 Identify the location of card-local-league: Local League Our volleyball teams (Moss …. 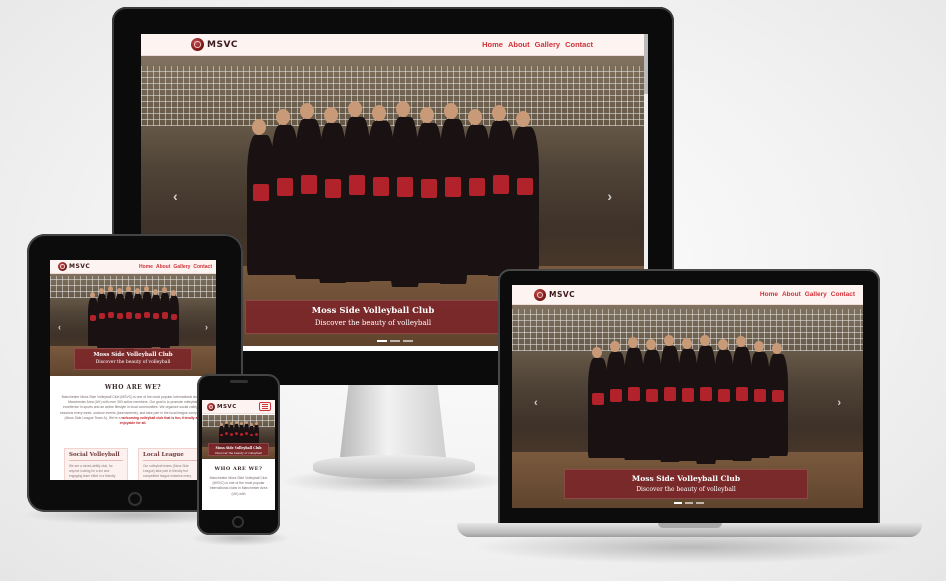
(170, 464).